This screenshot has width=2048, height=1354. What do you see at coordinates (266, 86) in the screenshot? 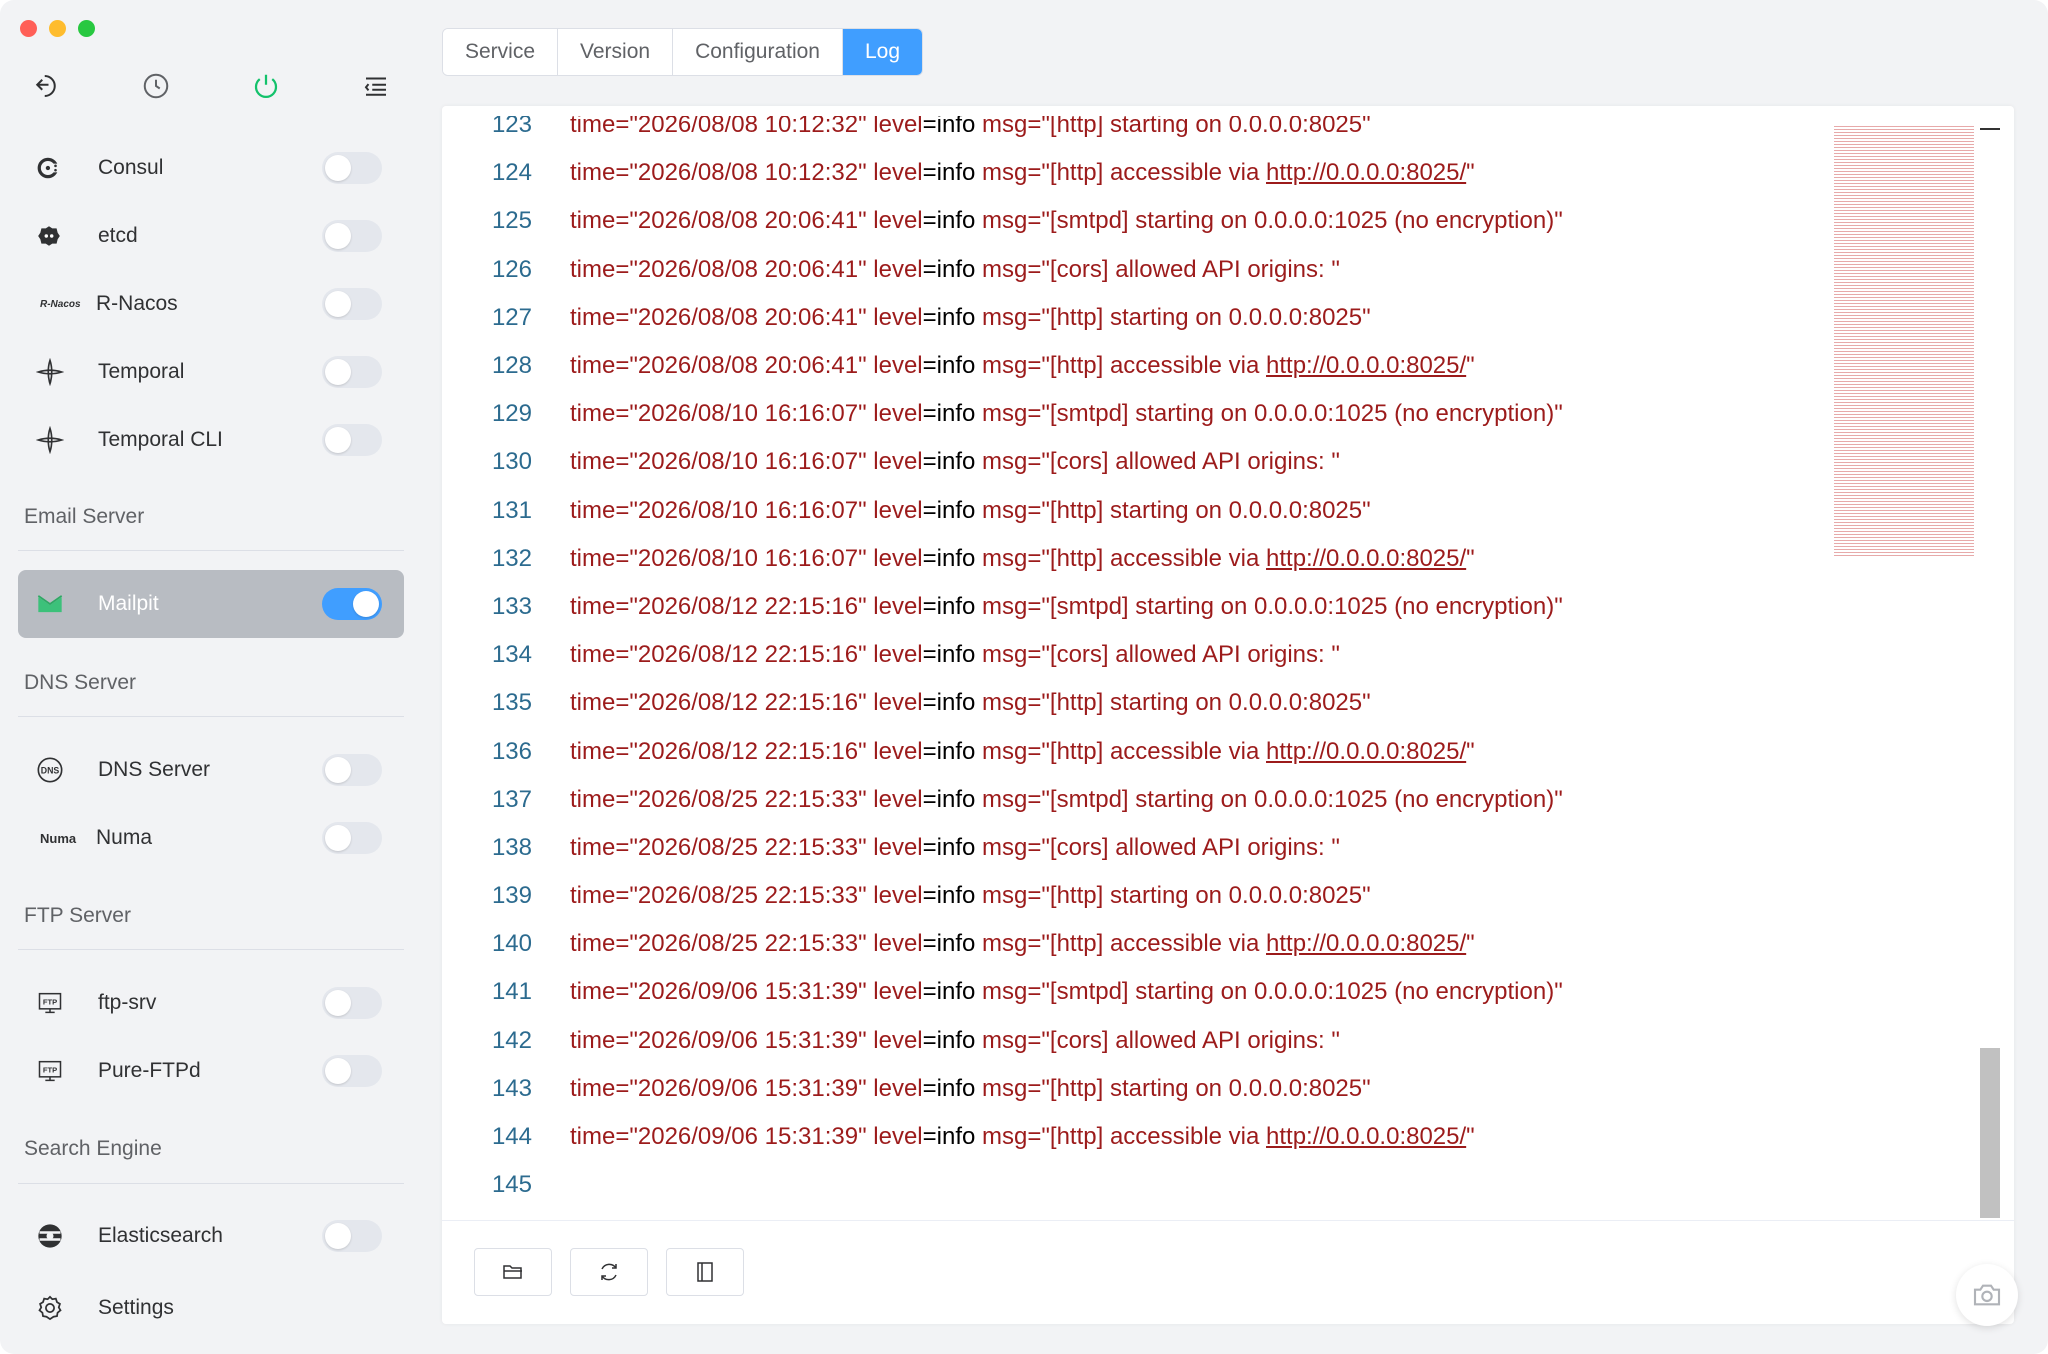
I see `power-button` at bounding box center [266, 86].